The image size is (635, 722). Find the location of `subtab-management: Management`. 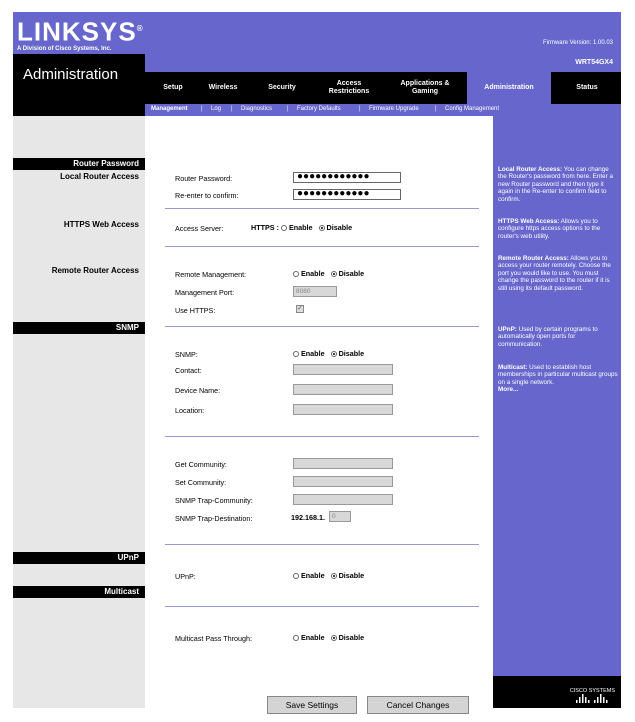

subtab-management: Management is located at coordinates (169, 109).